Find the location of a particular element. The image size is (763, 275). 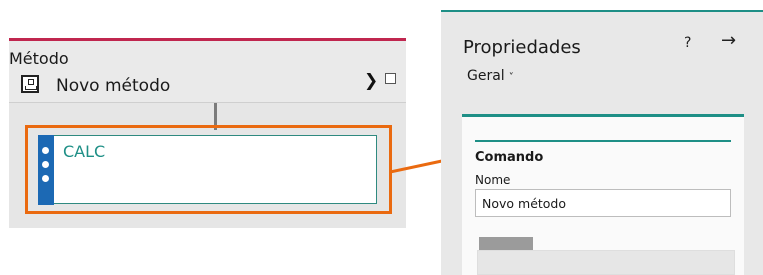

group-title: Comando is located at coordinates (509, 157).